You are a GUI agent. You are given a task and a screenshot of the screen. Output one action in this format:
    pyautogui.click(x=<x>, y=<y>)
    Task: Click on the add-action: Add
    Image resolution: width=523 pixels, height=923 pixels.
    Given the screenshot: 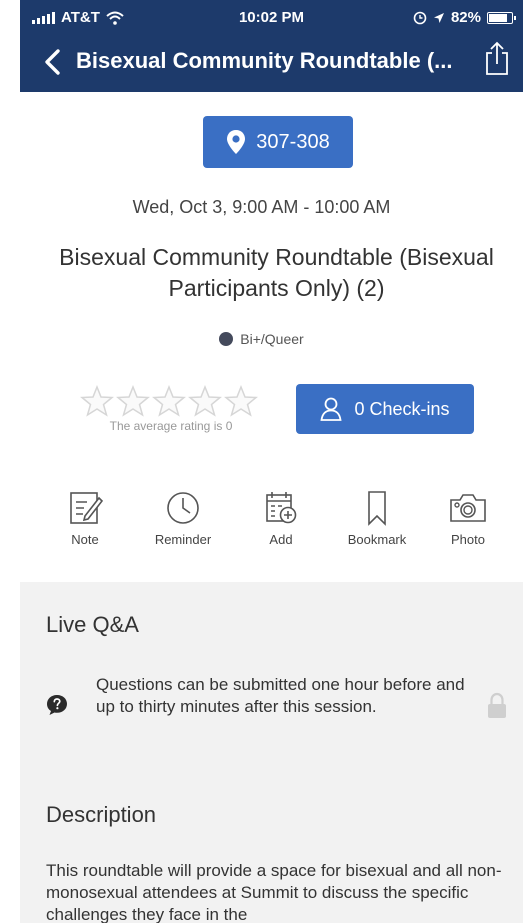 What is the action you would take?
    pyautogui.click(x=281, y=517)
    